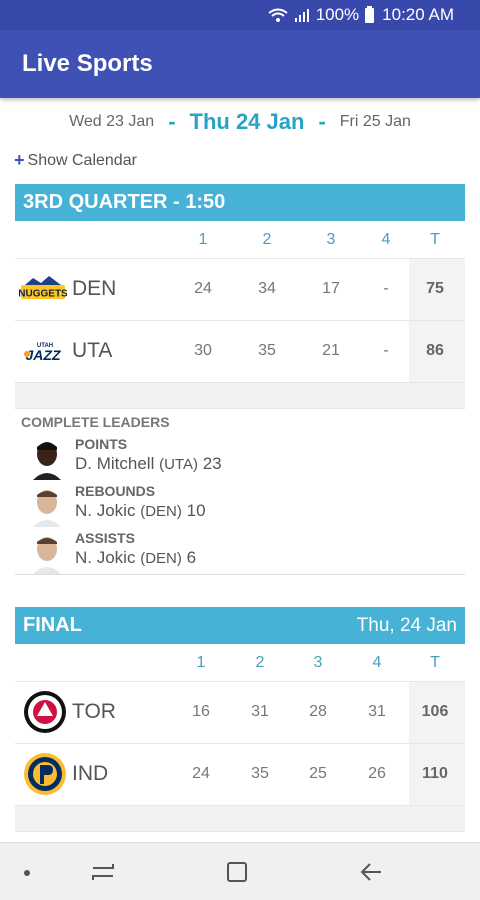  I want to click on leader-line: N. Jokic (DEN) 6, so click(135, 558).